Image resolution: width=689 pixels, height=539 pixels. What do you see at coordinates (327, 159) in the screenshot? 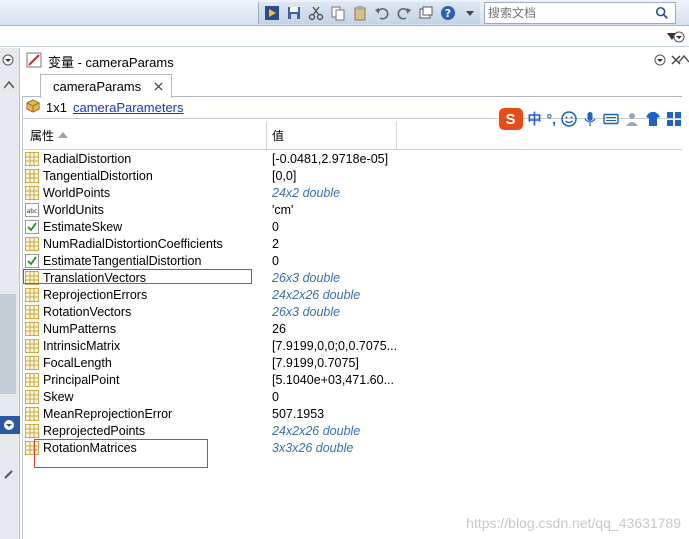
I see `value-cell: [-0.0481,2.9718e-05]` at bounding box center [327, 159].